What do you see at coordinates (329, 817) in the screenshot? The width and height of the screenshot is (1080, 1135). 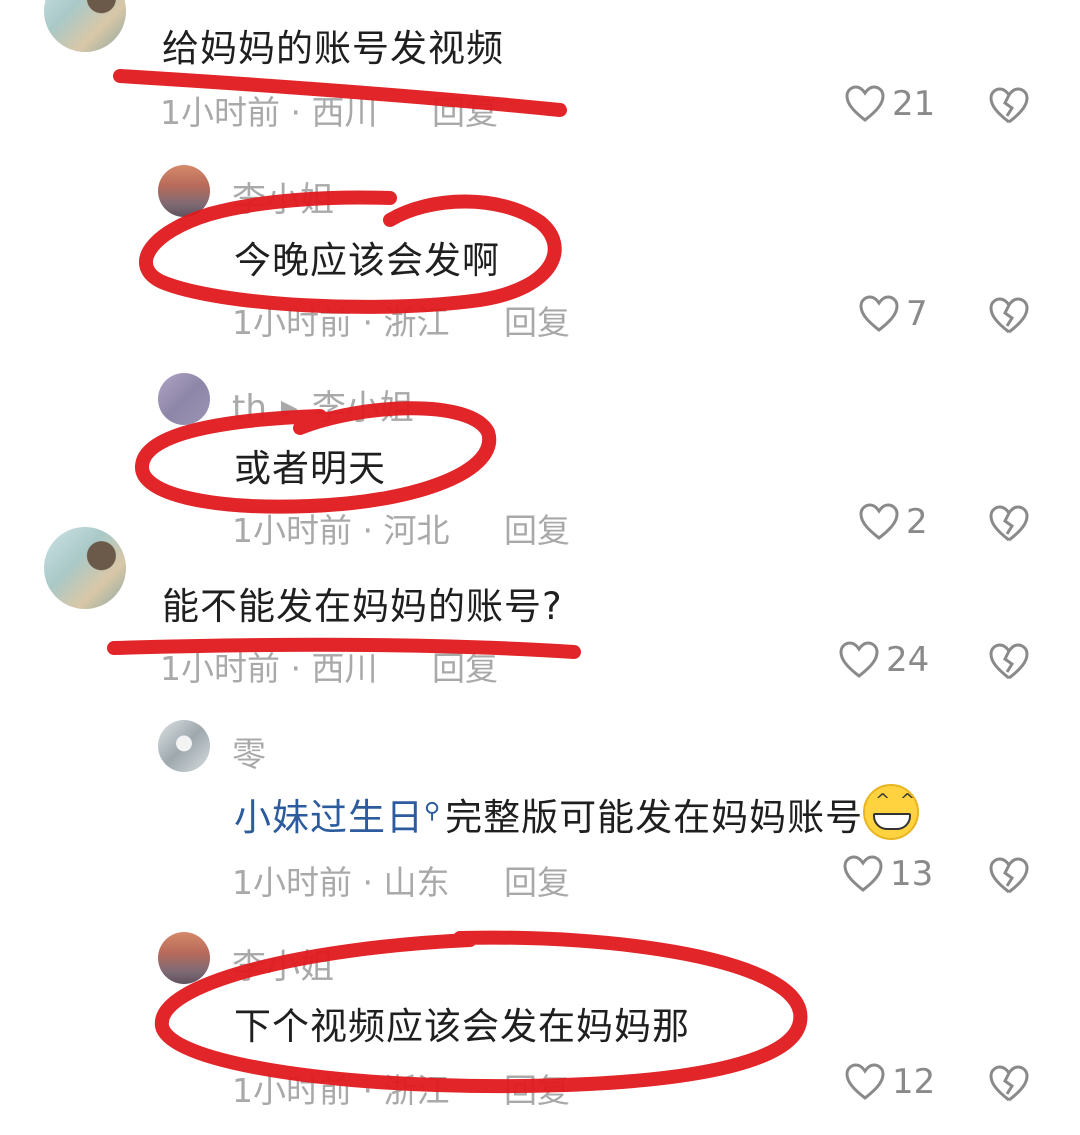 I see `topic-search-link: 小妹过生日` at bounding box center [329, 817].